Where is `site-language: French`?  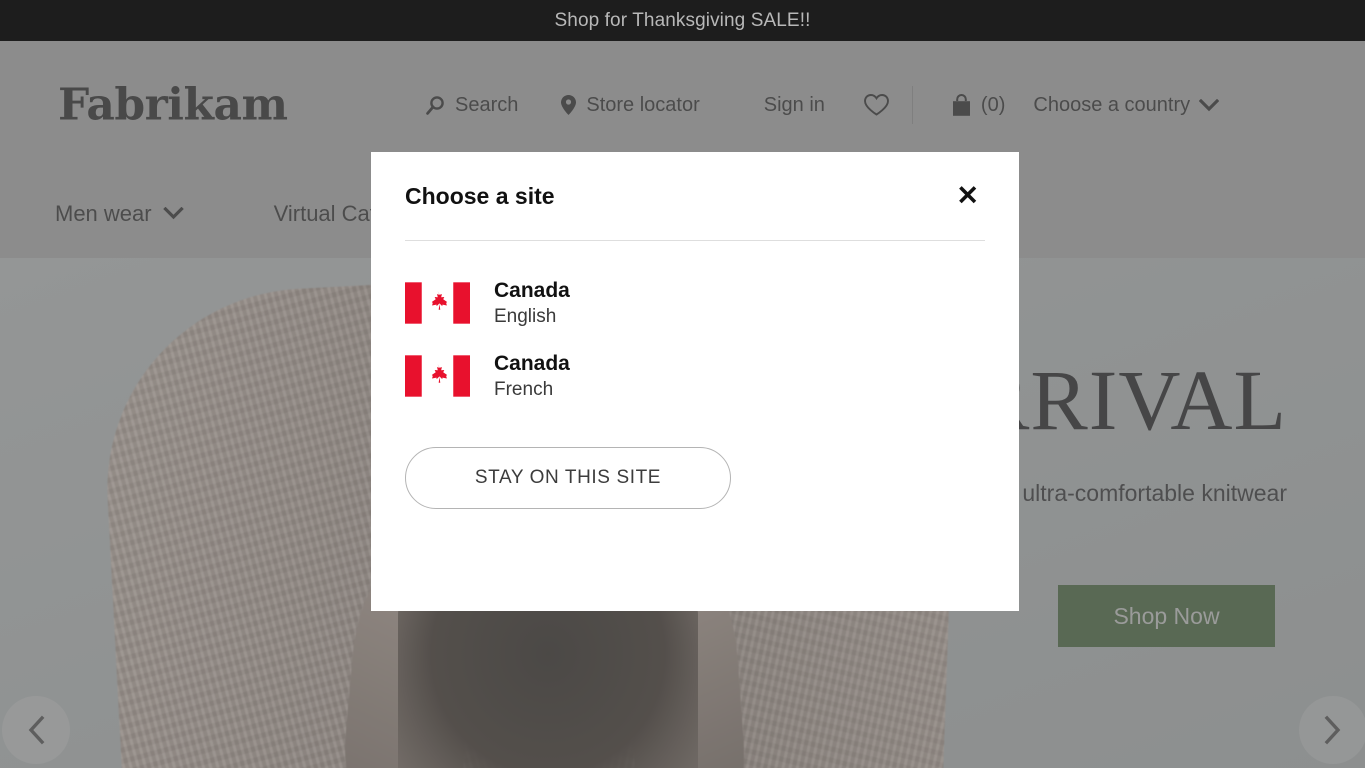 site-language: French is located at coordinates (524, 390).